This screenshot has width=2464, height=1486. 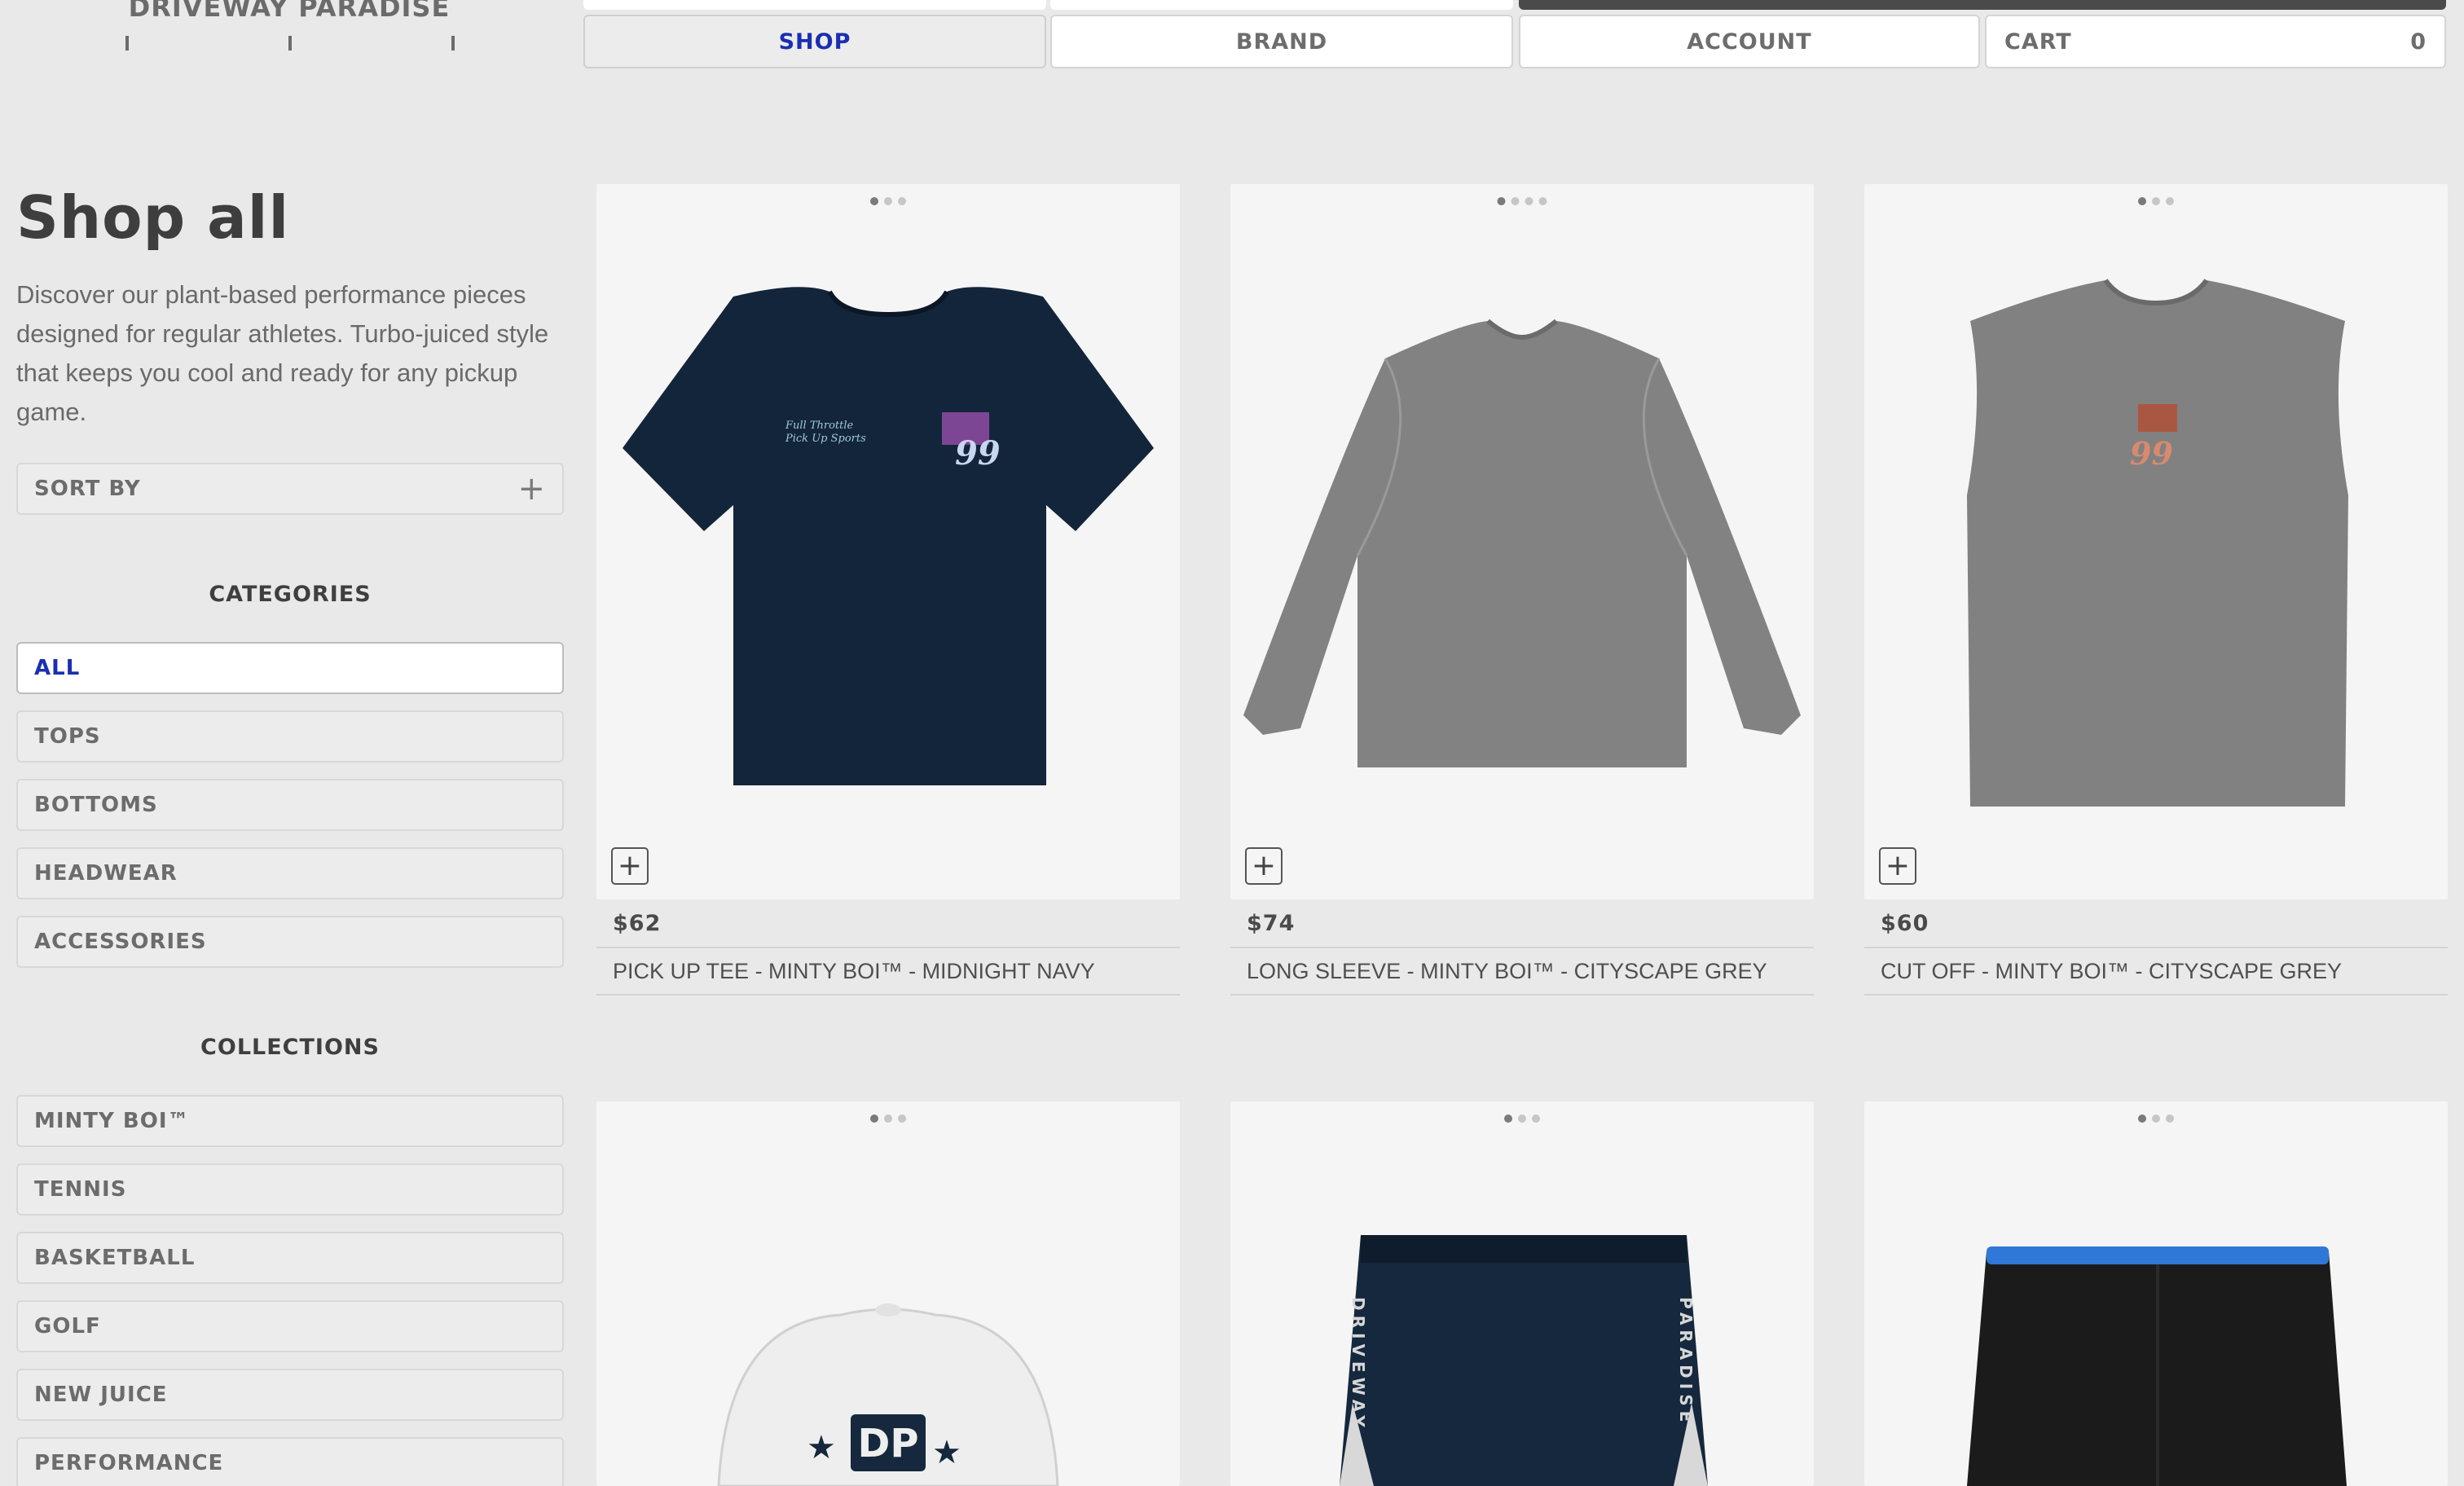 What do you see at coordinates (290, 489) in the screenshot?
I see `sort-by-dropdown: SORT BY +` at bounding box center [290, 489].